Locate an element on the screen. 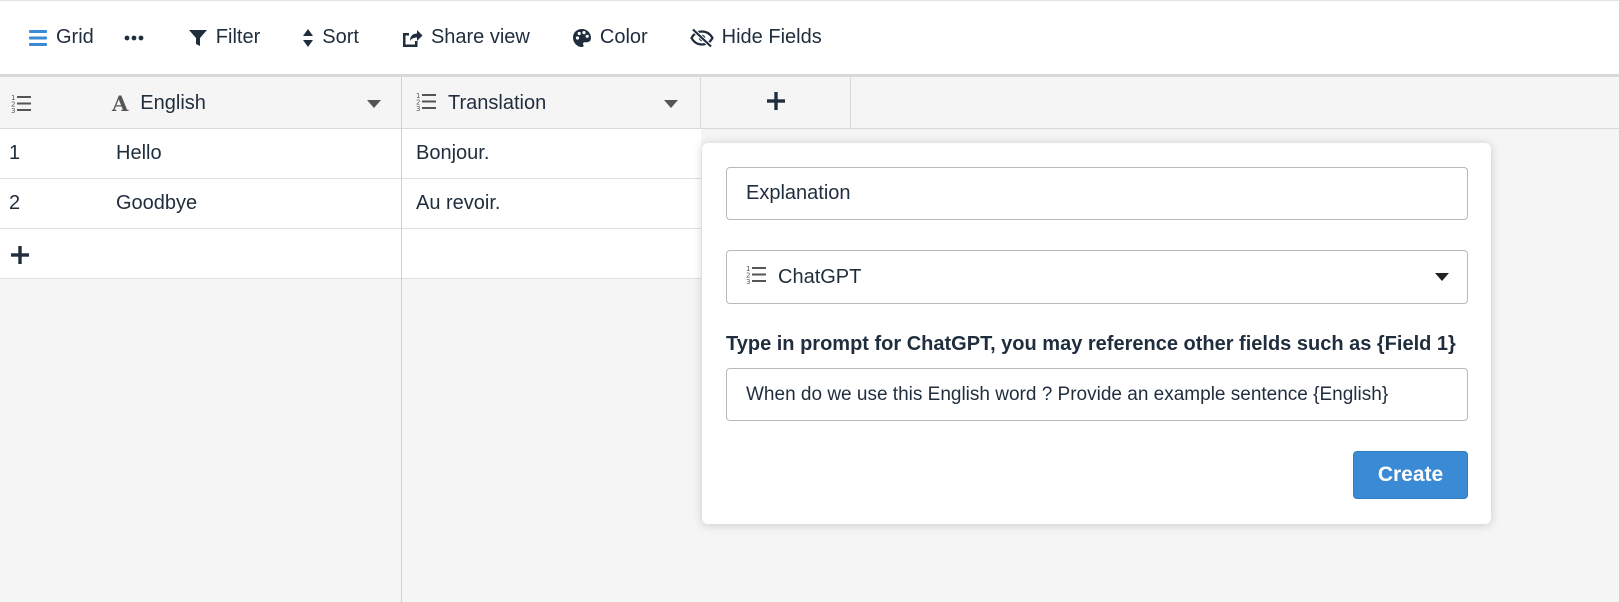 The width and height of the screenshot is (1619, 602). row-number-header-icon: 123 is located at coordinates (22, 105).